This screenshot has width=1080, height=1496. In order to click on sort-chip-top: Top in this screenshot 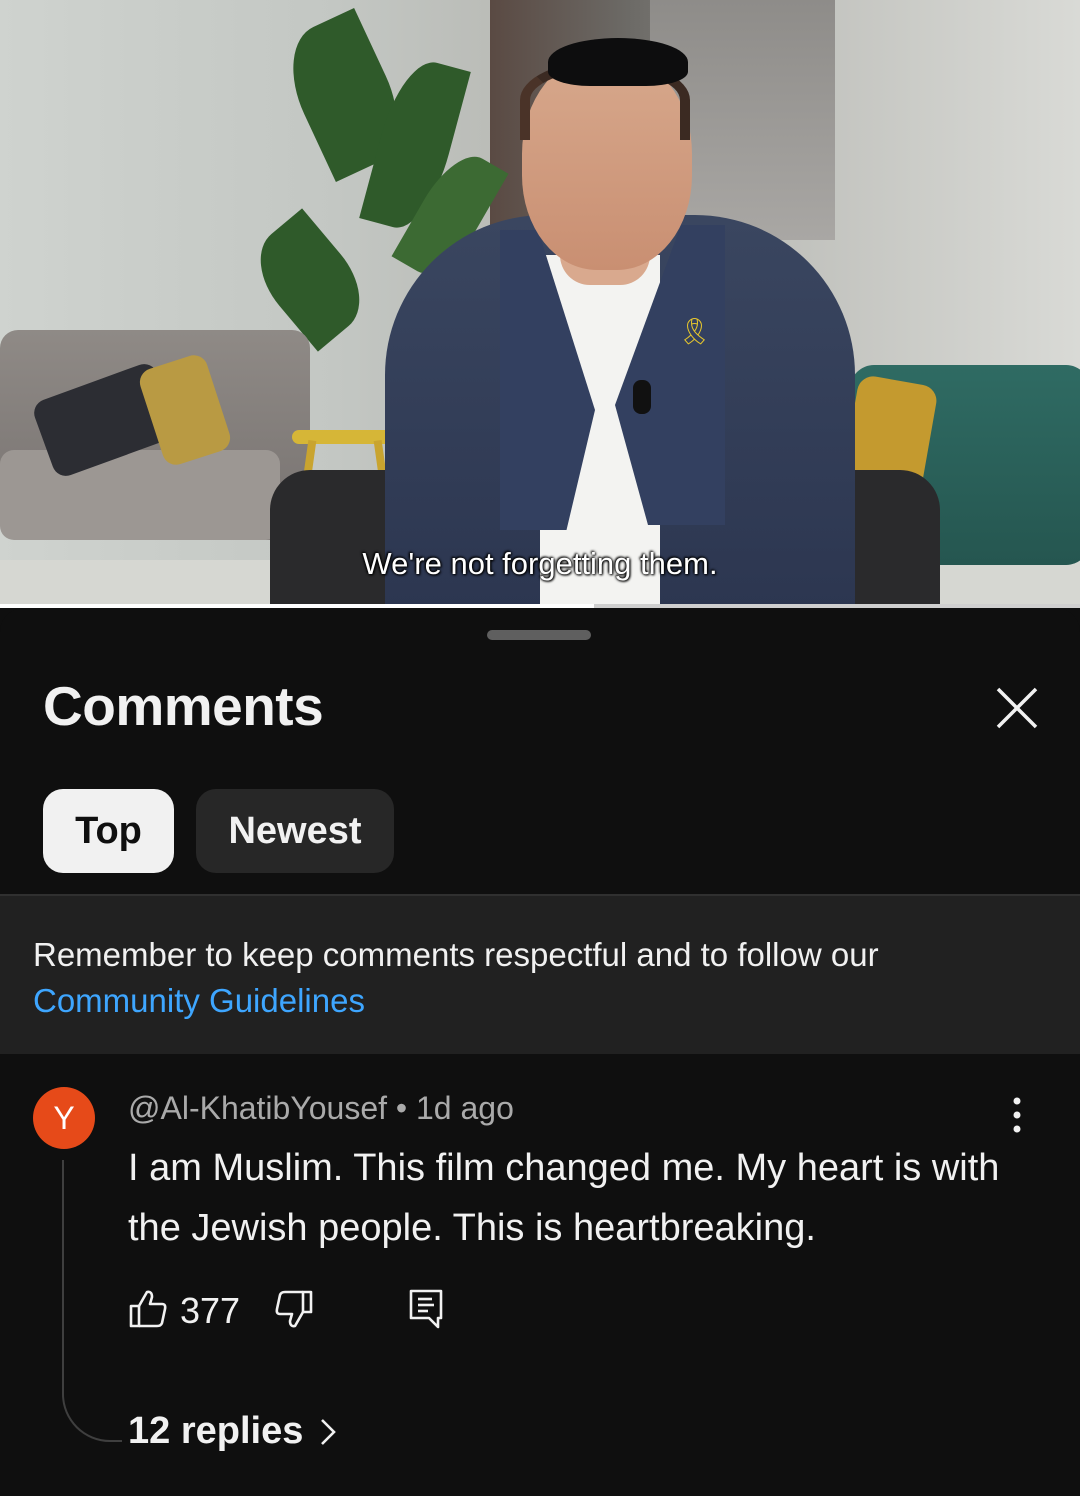, I will do `click(108, 831)`.